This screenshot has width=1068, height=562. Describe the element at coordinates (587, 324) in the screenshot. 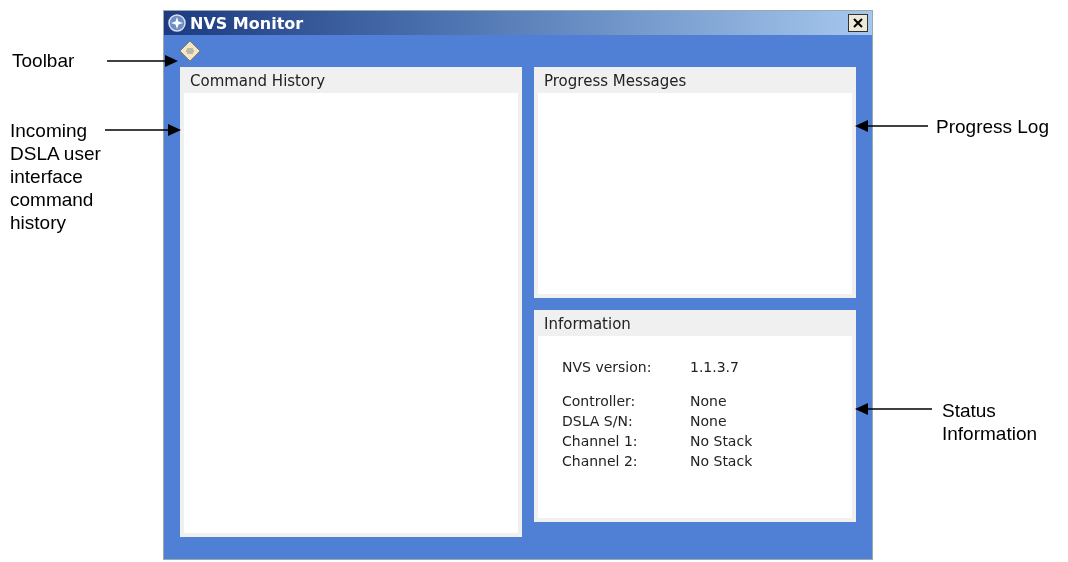

I see `panel-title: Information` at that location.